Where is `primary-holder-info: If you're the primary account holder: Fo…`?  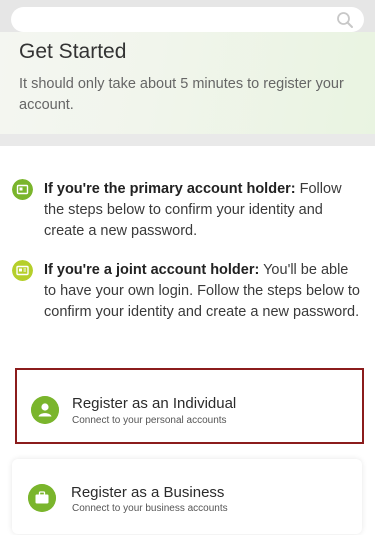
primary-holder-info: If you're the primary account holder: Fo… is located at coordinates (184, 211).